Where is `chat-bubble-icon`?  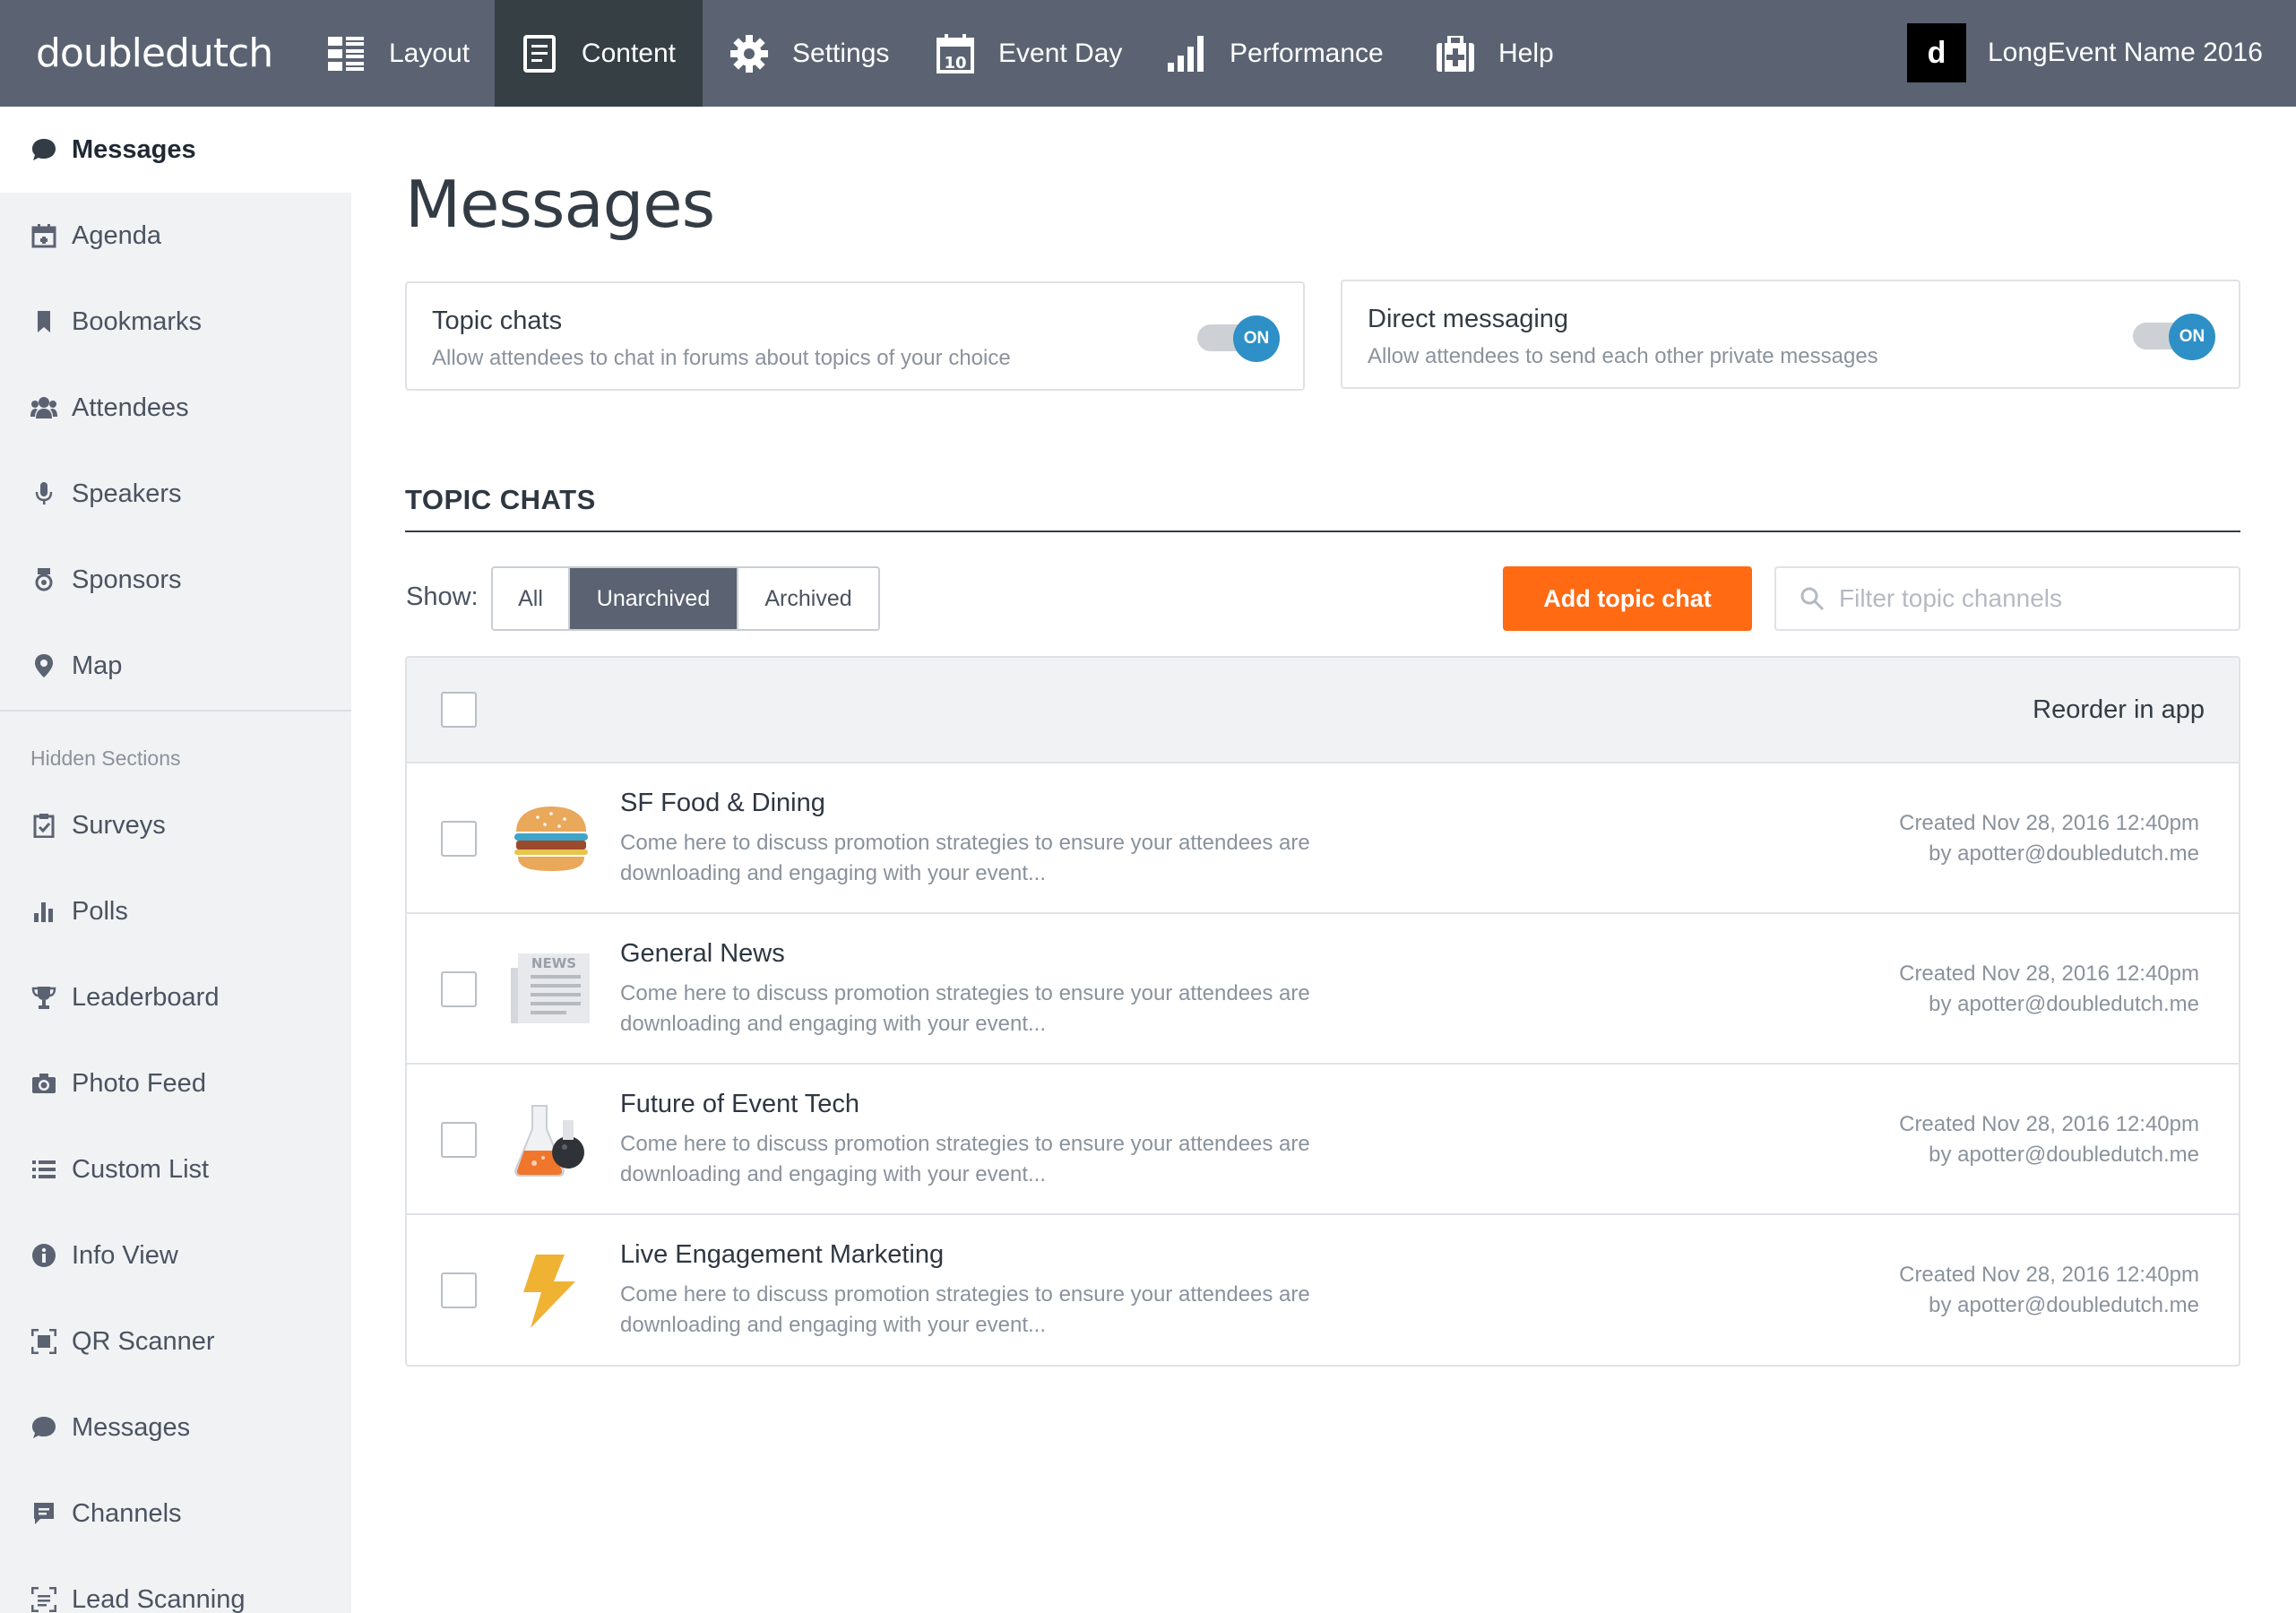 chat-bubble-icon is located at coordinates (44, 1427).